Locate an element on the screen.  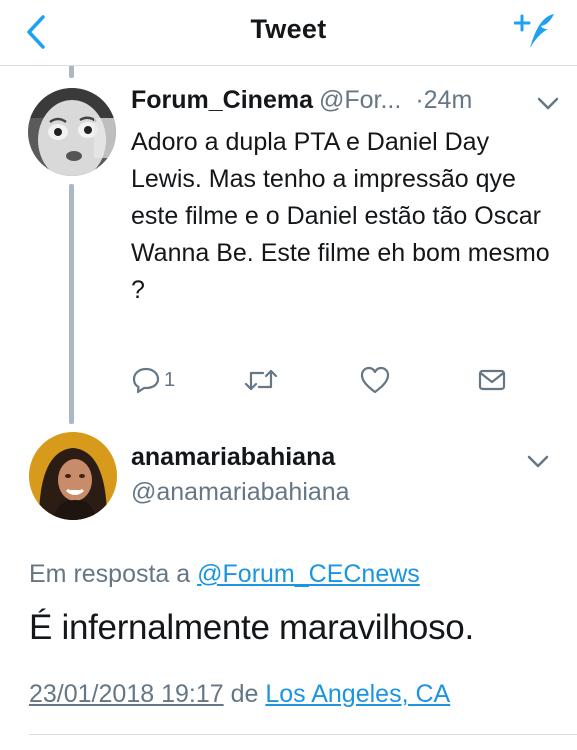
avatar-forum-cinema is located at coordinates (72, 132).